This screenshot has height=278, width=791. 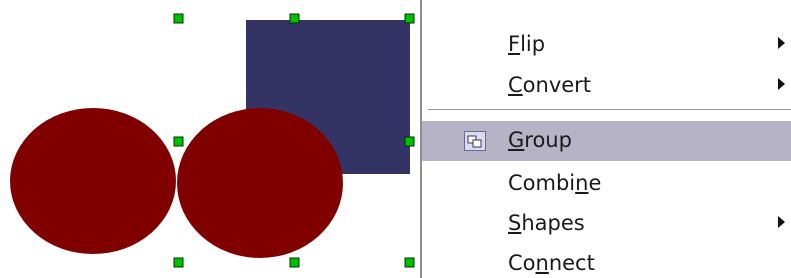 What do you see at coordinates (550, 85) in the screenshot?
I see `menu-item-label: Convert` at bounding box center [550, 85].